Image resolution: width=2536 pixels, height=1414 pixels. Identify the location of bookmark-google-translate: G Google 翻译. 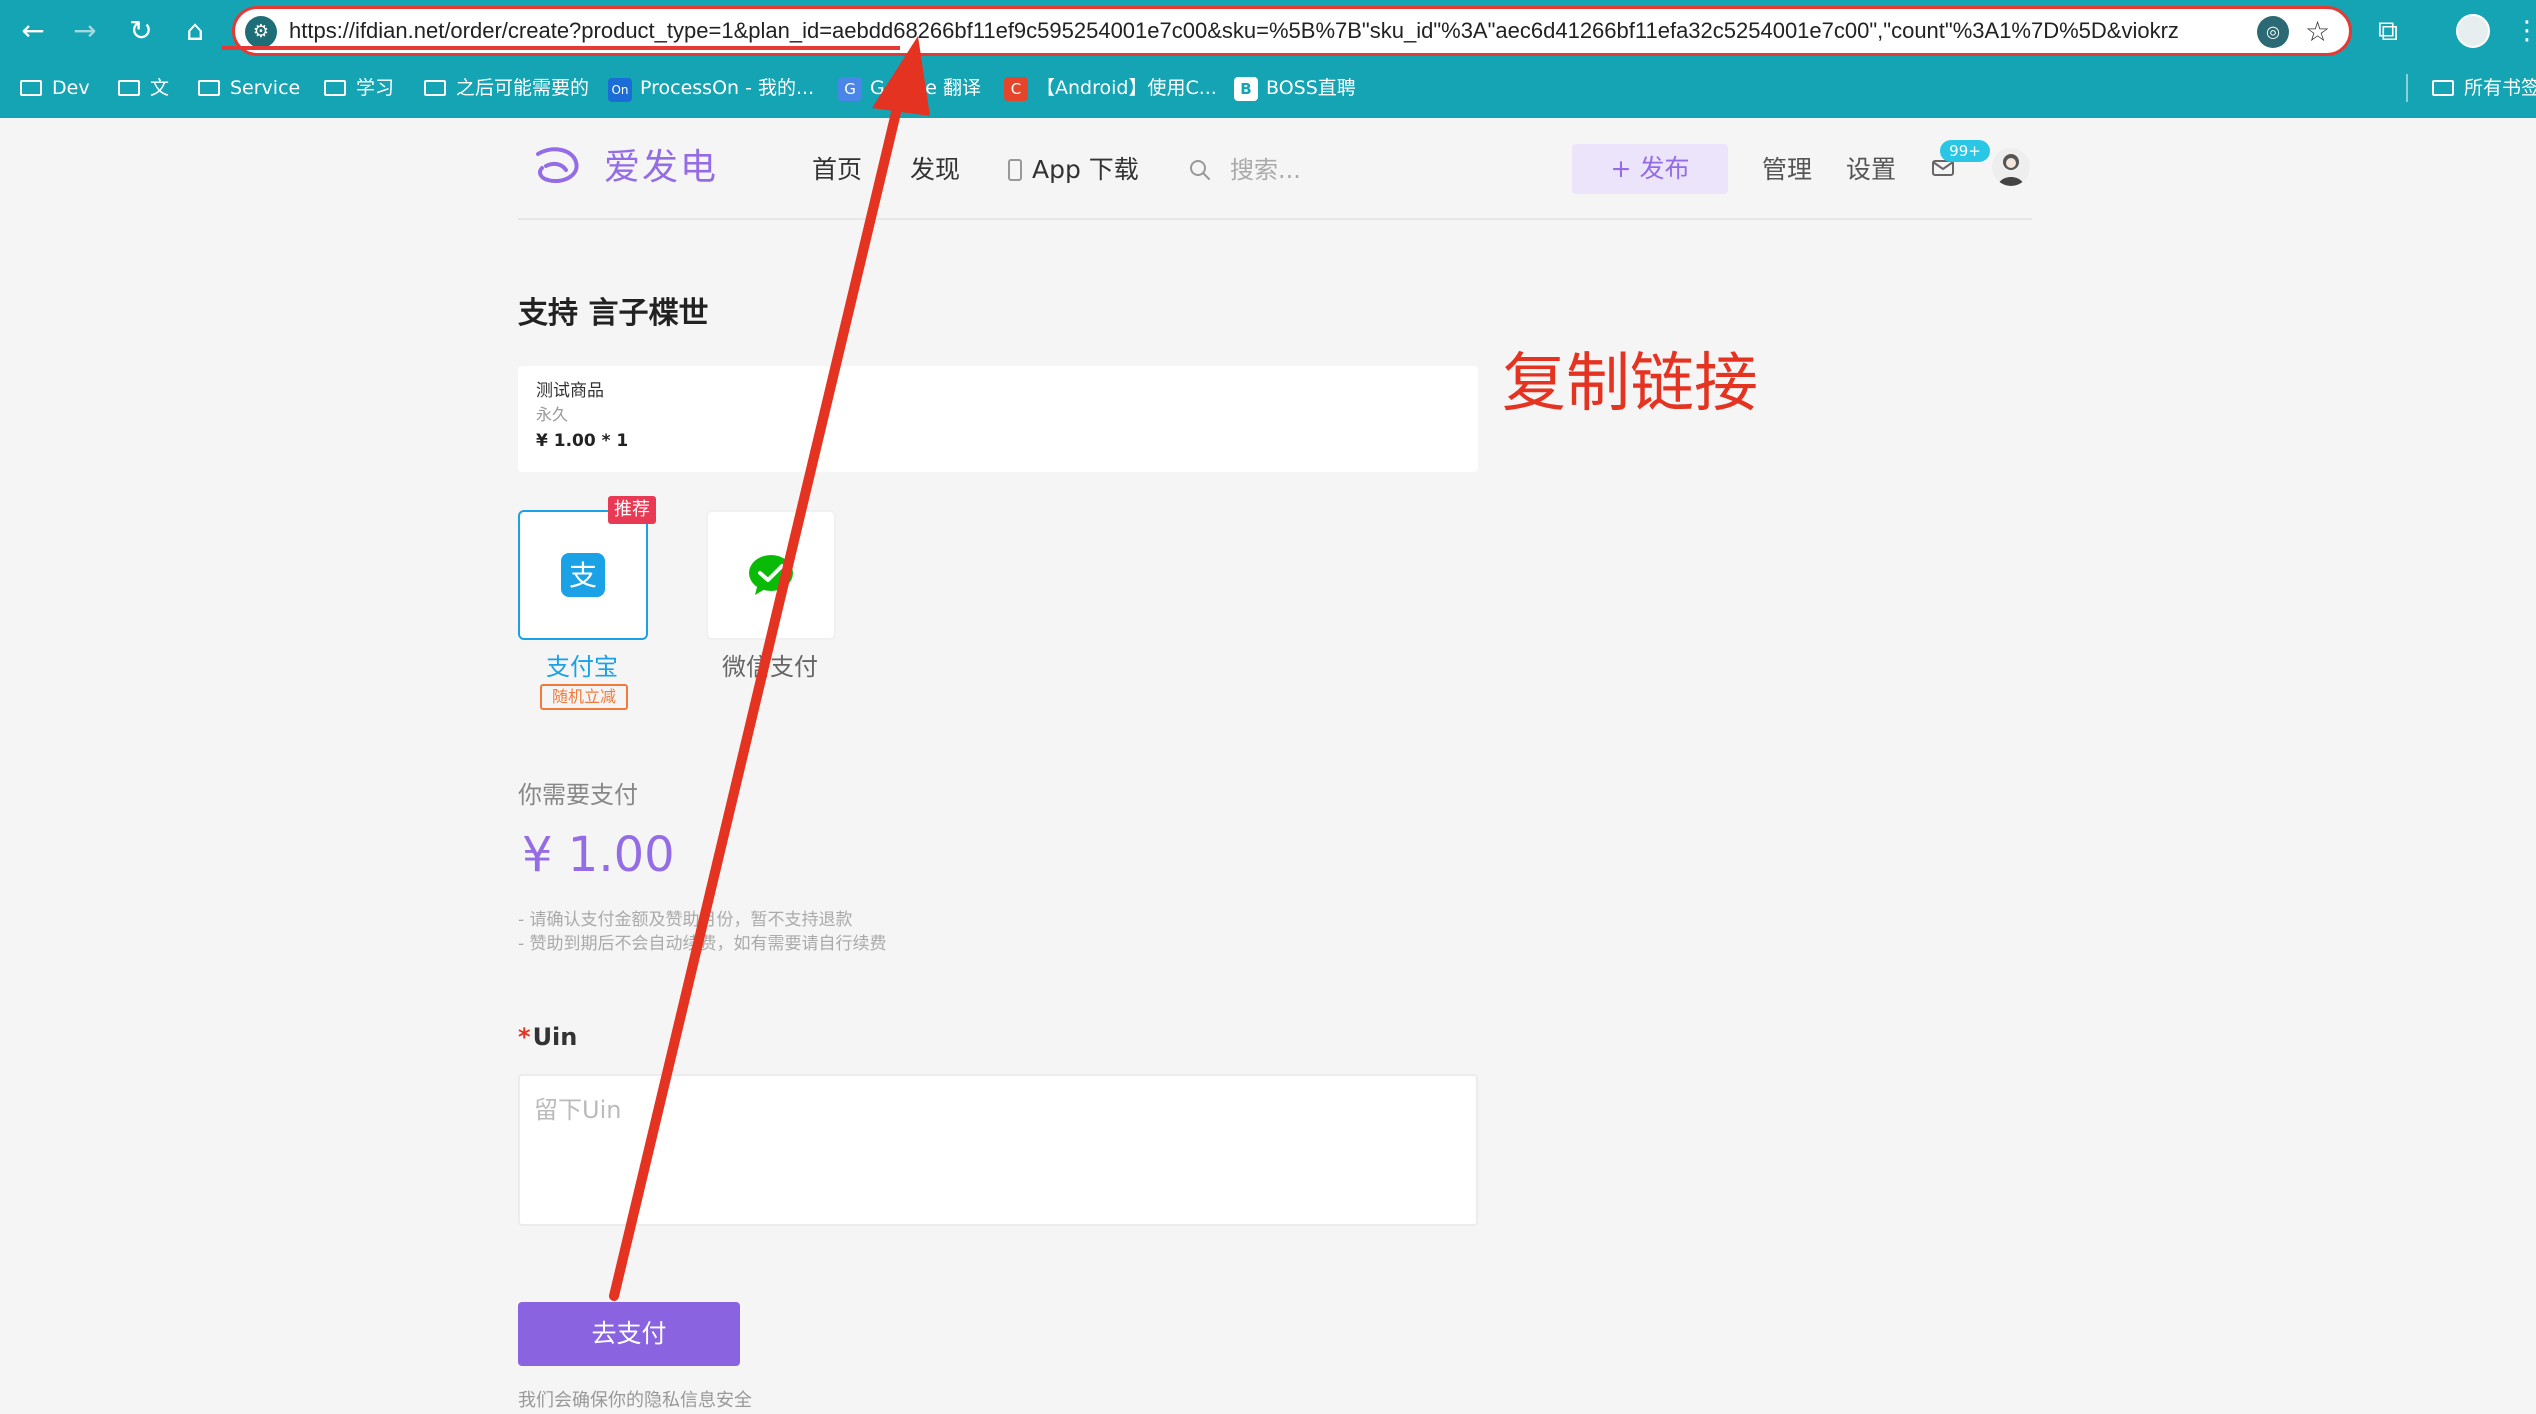
(909, 88).